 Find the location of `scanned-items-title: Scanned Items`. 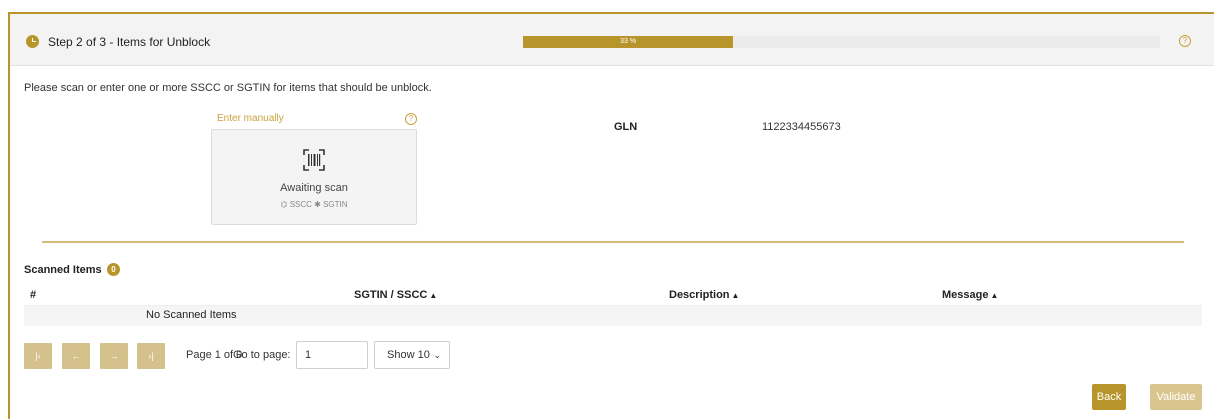

scanned-items-title: Scanned Items is located at coordinates (63, 270).